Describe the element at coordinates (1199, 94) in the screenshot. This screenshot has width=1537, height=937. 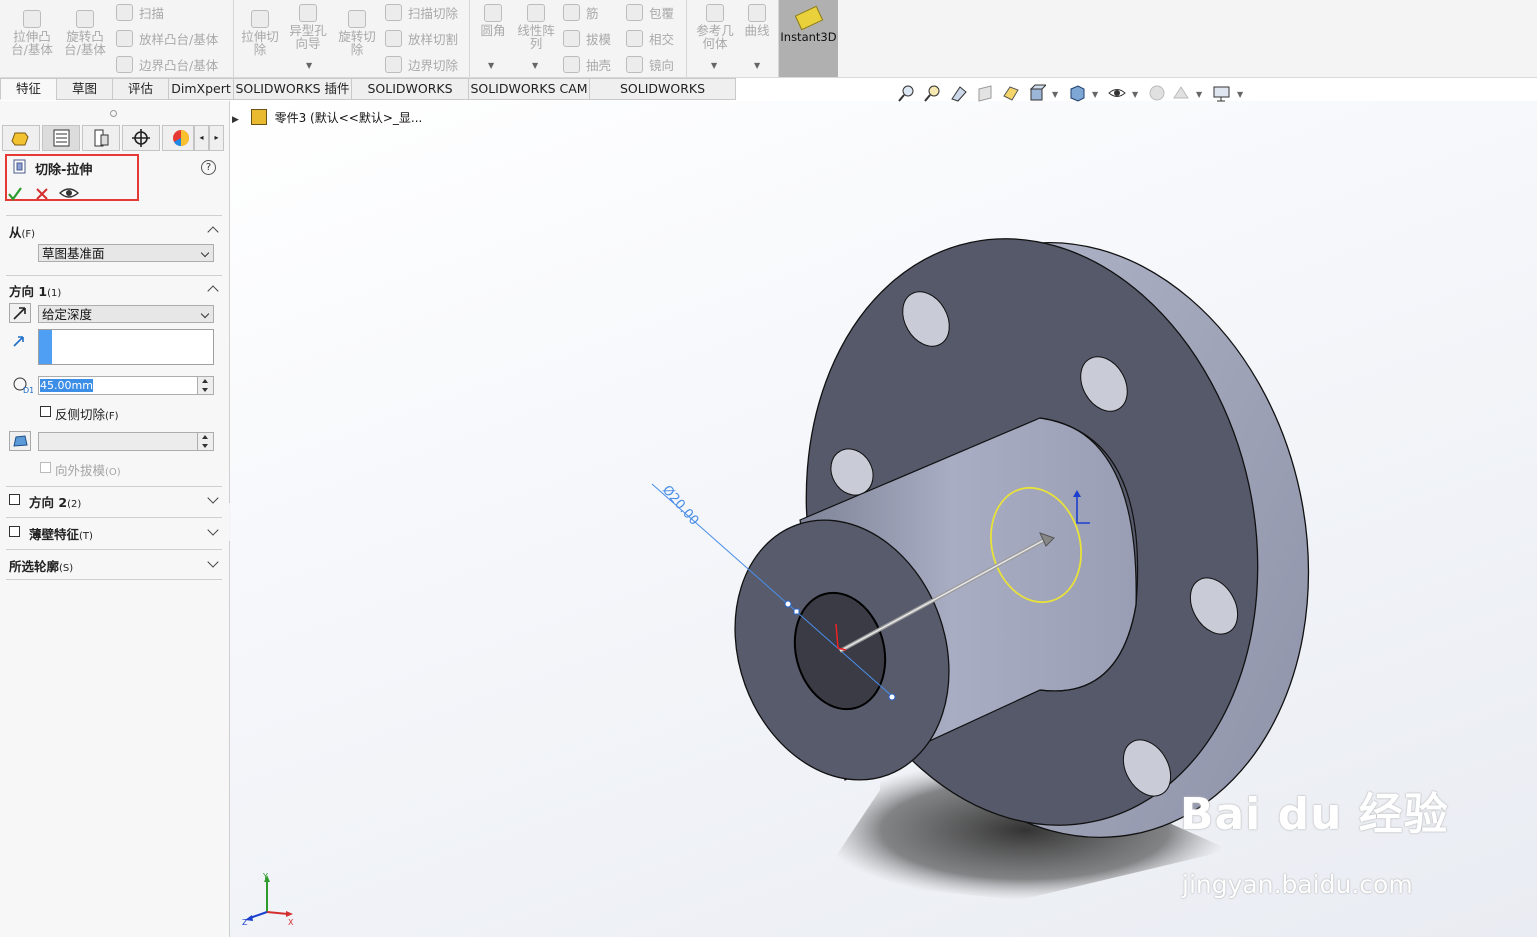
I see `scene-dropdown-icon: ▼` at that location.